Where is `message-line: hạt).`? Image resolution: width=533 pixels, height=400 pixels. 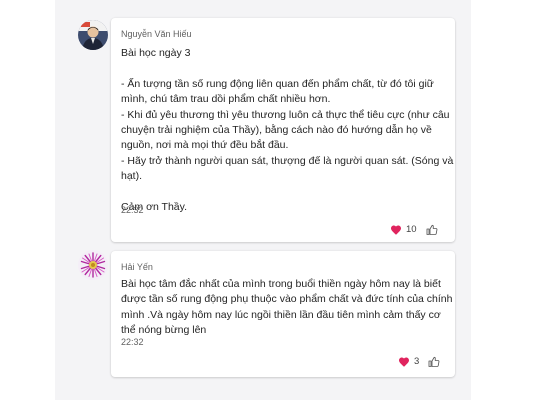 message-line: hạt). is located at coordinates (132, 176).